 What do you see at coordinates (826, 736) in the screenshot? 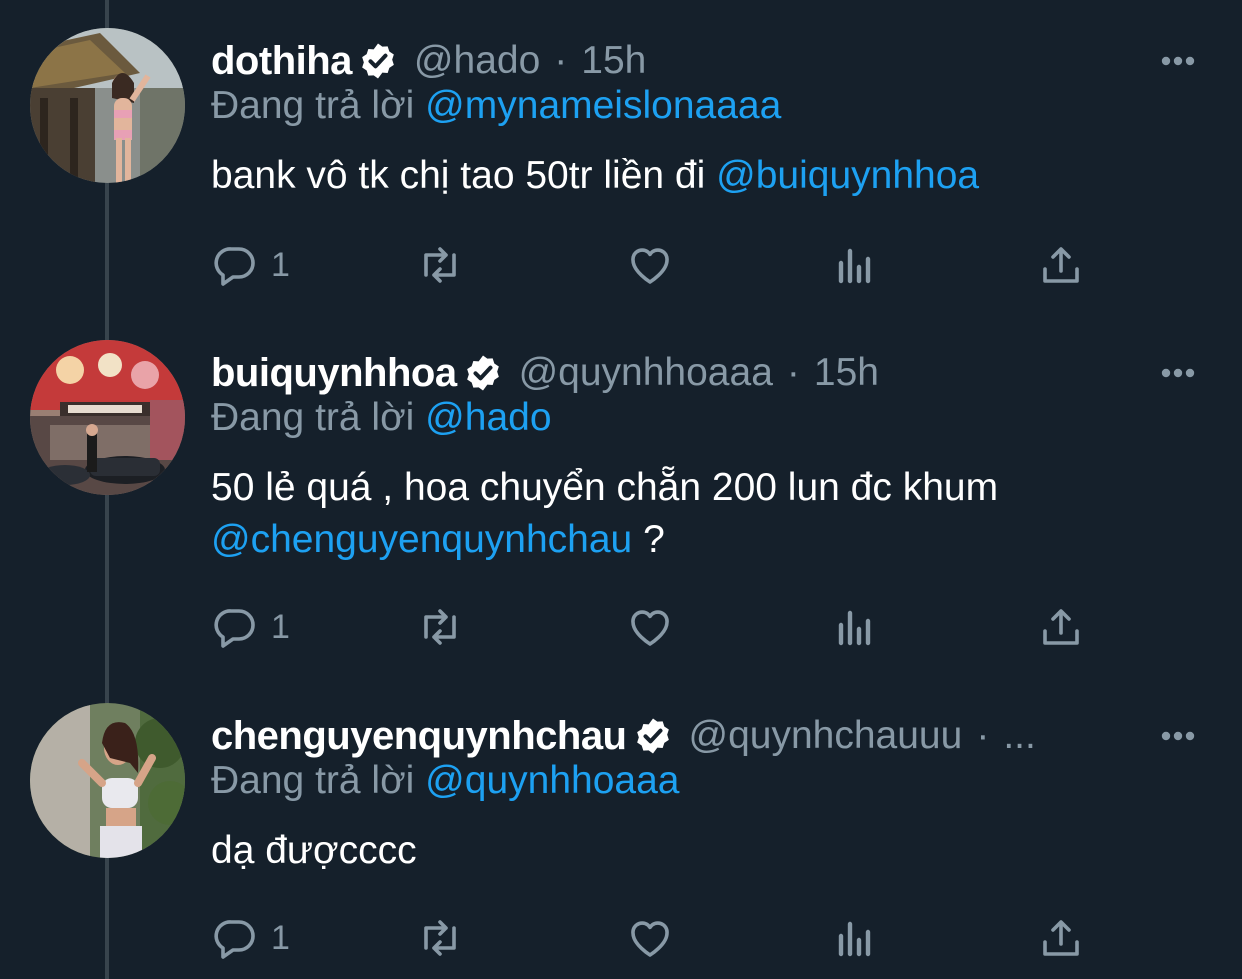
I see `user-handle: @quynhchauuu` at bounding box center [826, 736].